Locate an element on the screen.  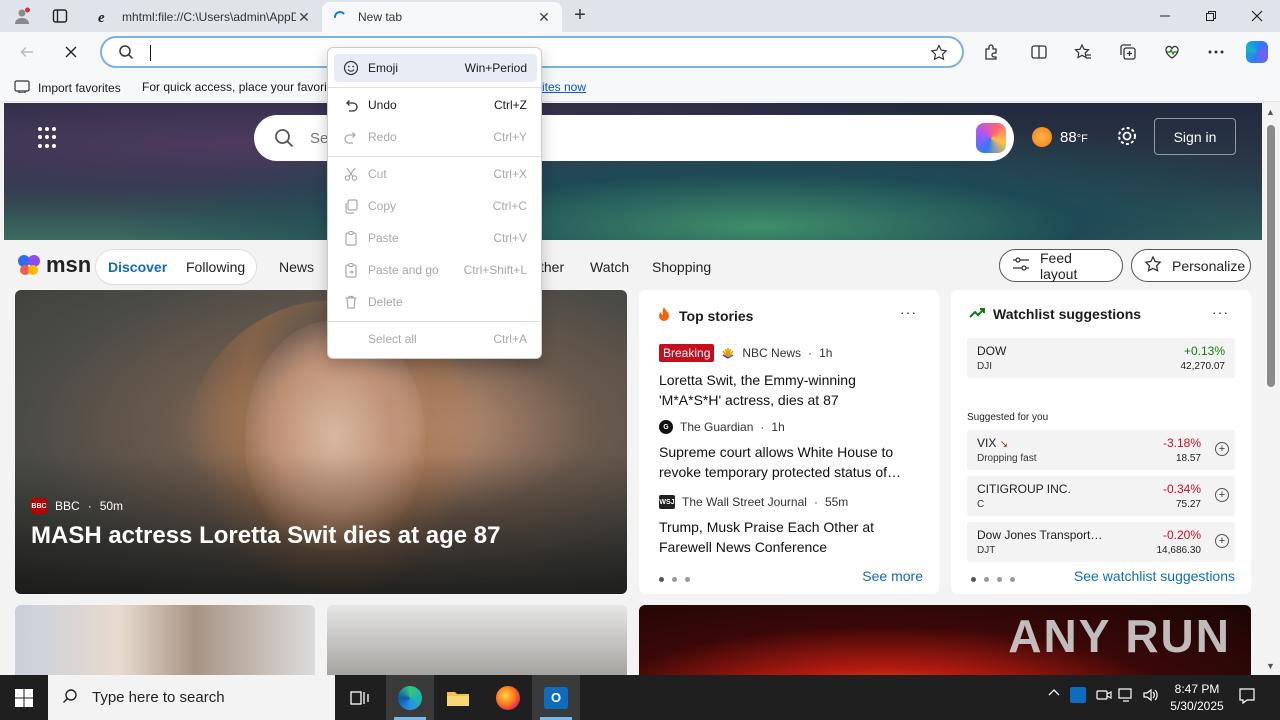
tab-new-tab: New tab ✕ is located at coordinates (442, 17).